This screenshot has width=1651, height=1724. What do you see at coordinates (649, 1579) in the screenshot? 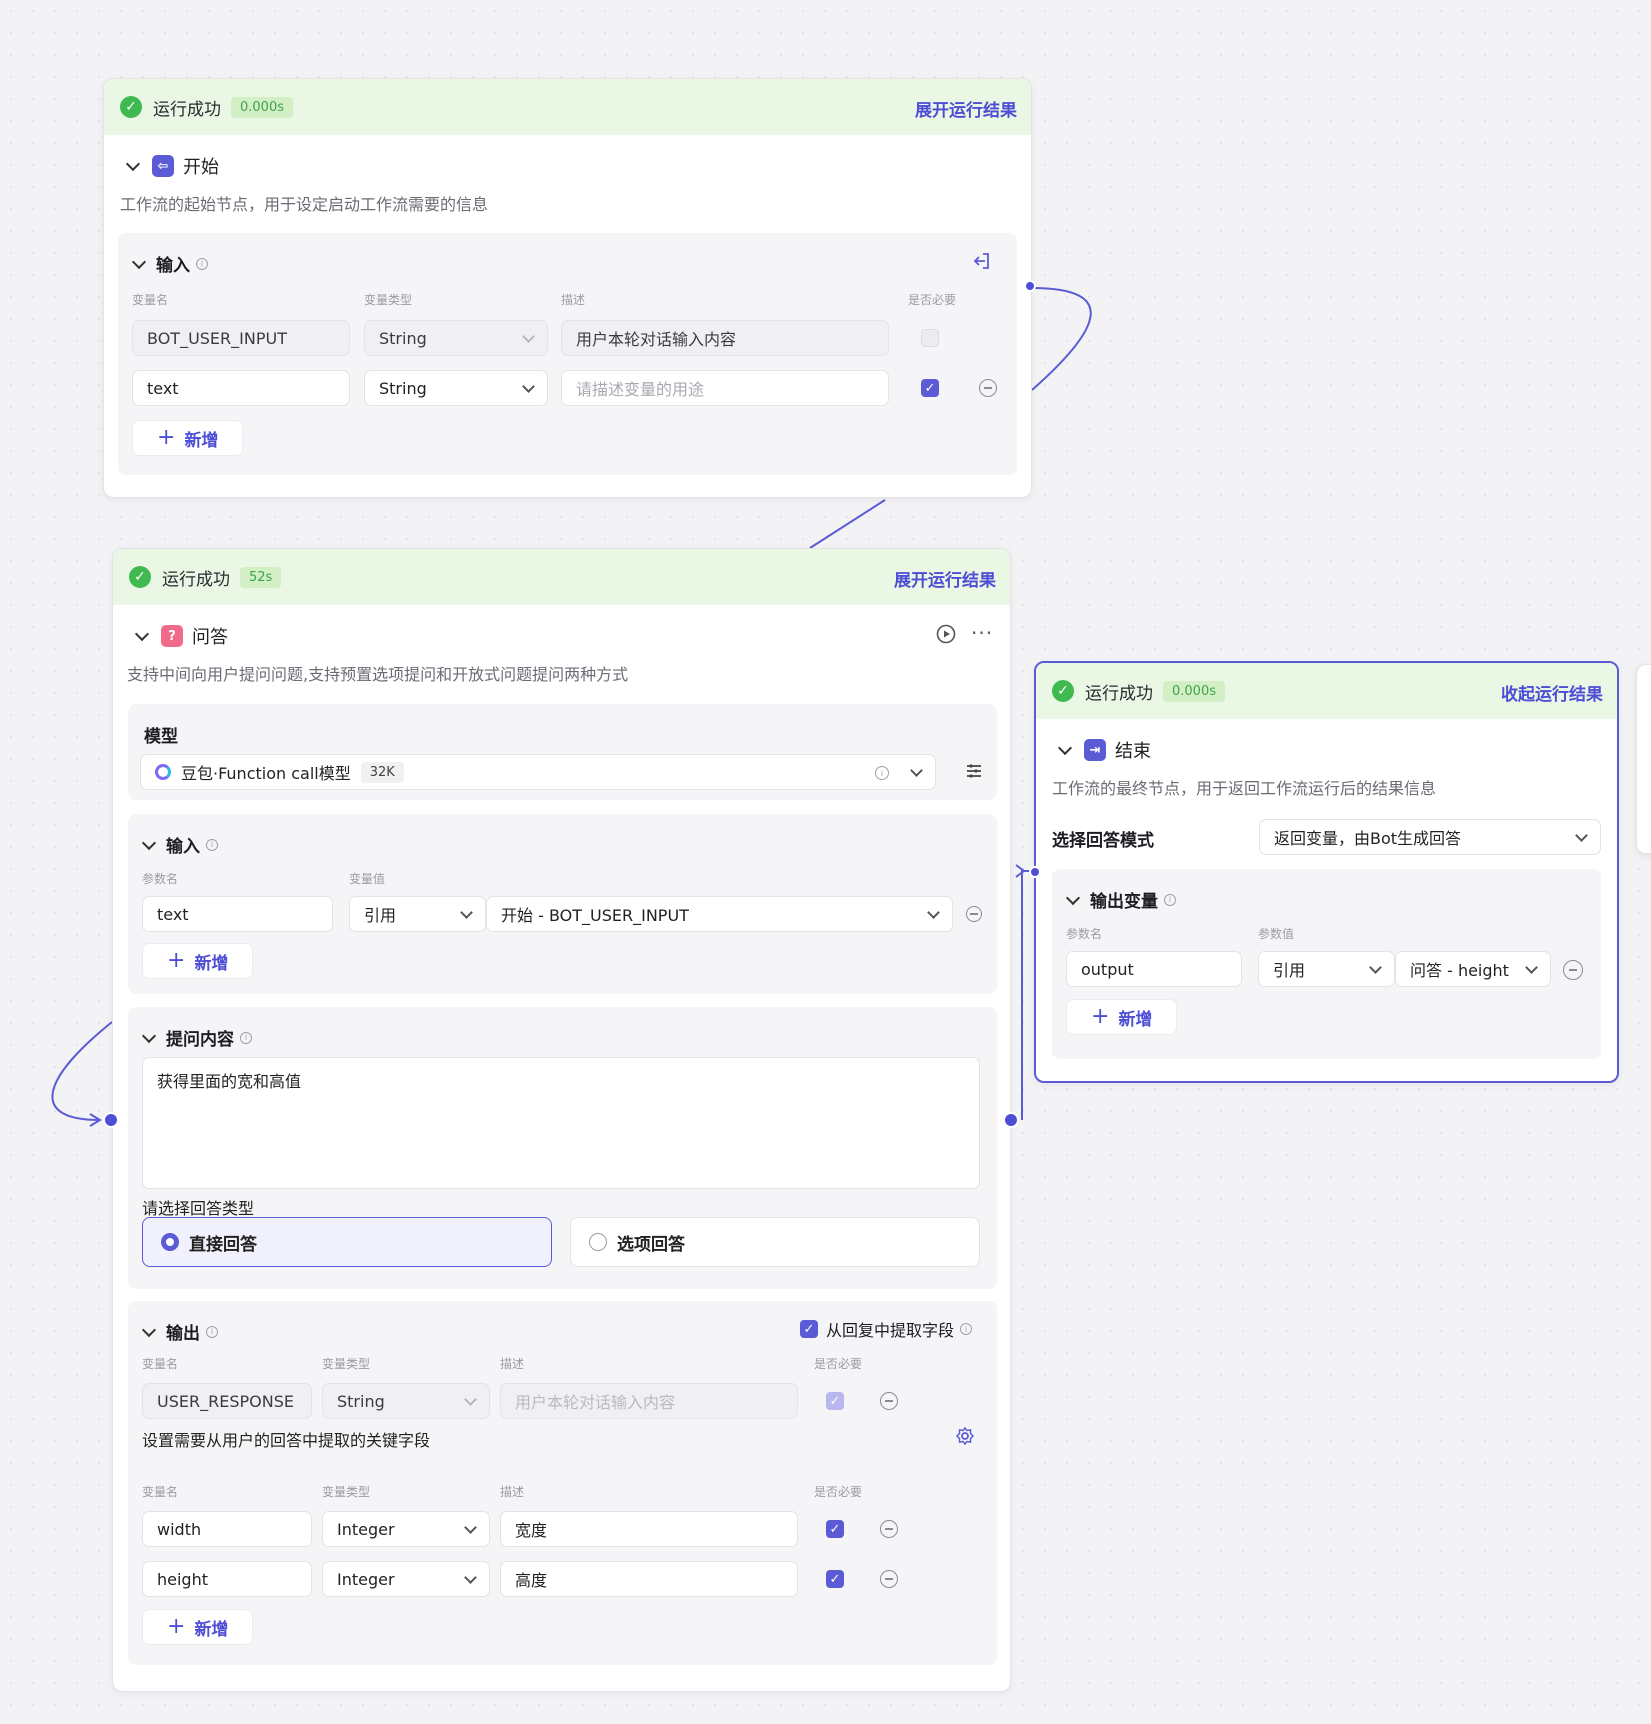
I see `field-description-input: 高度` at bounding box center [649, 1579].